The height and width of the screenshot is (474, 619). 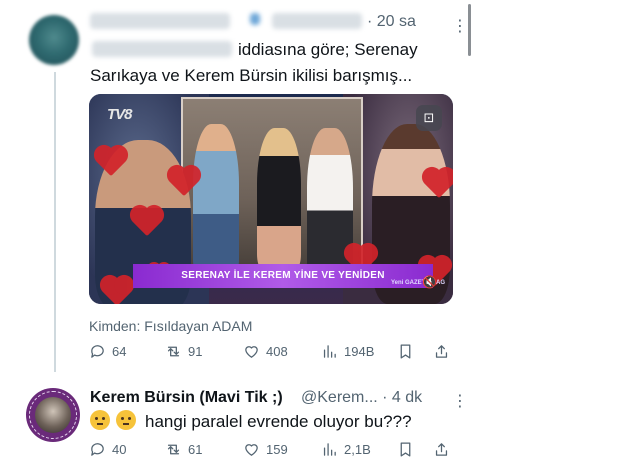 What do you see at coordinates (107, 351) in the screenshot?
I see `reply-button: 64` at bounding box center [107, 351].